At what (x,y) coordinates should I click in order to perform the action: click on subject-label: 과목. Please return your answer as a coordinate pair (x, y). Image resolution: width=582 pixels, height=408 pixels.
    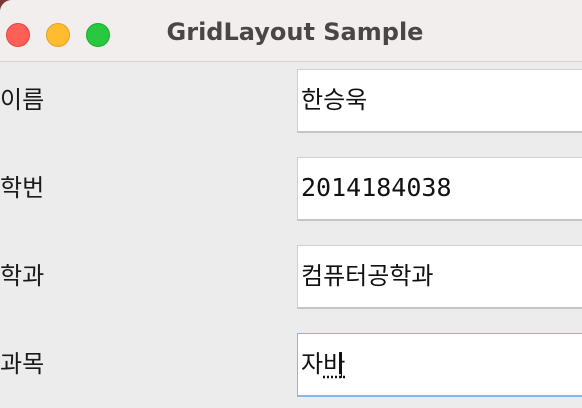
    Looking at the image, I should click on (22, 364).